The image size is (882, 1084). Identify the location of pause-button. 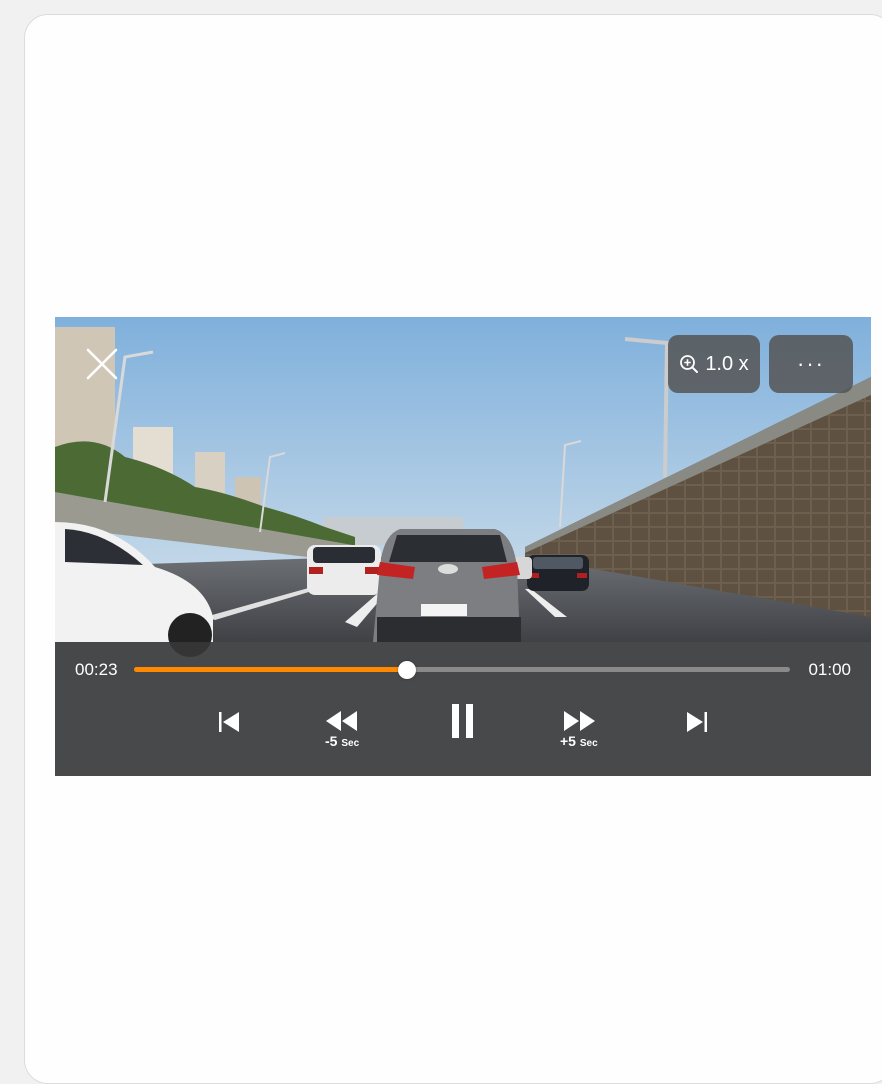
(463, 721).